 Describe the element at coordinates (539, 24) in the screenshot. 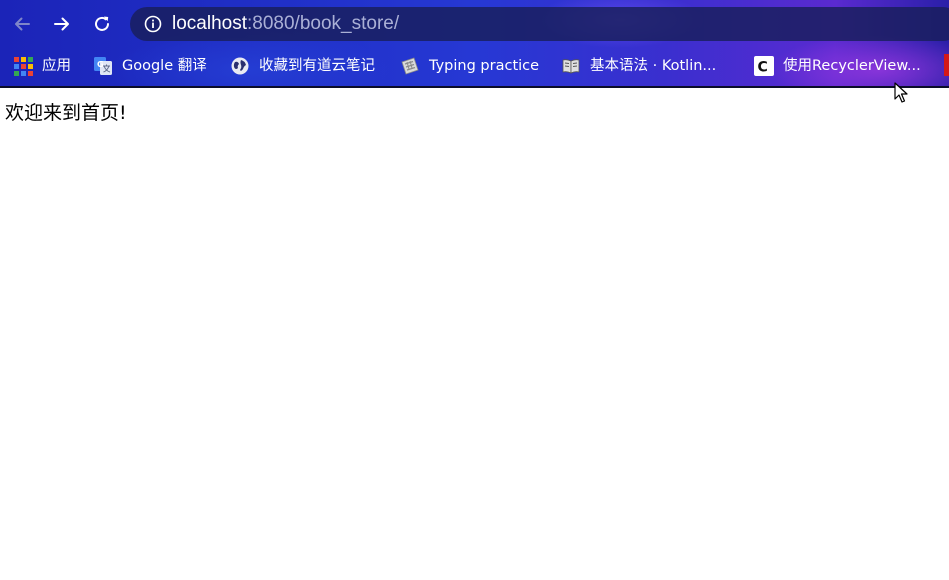

I see `address-bar: localhost:8080/book_store/` at that location.